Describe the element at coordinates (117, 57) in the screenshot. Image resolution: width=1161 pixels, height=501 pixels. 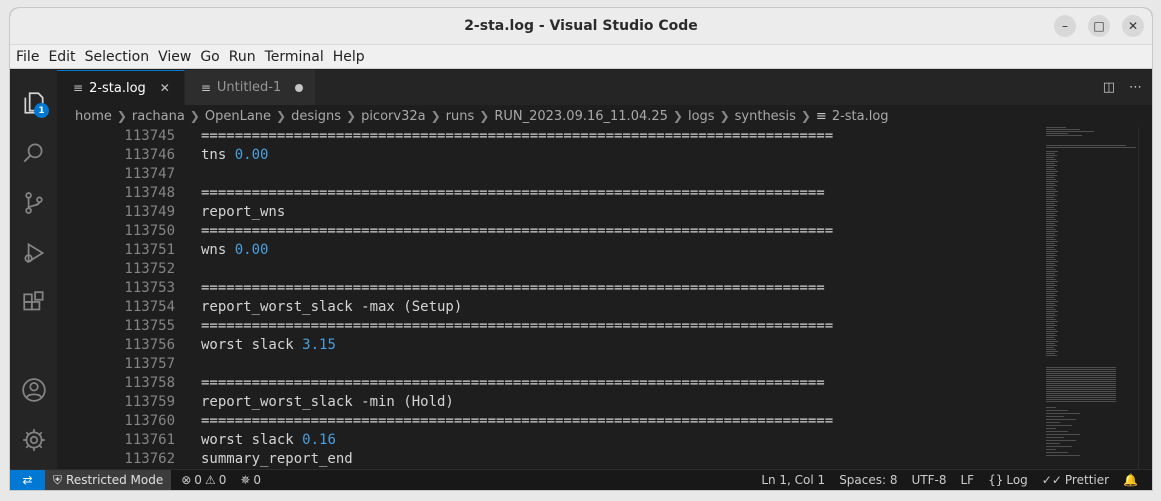
I see `menu-selection: Selection` at that location.